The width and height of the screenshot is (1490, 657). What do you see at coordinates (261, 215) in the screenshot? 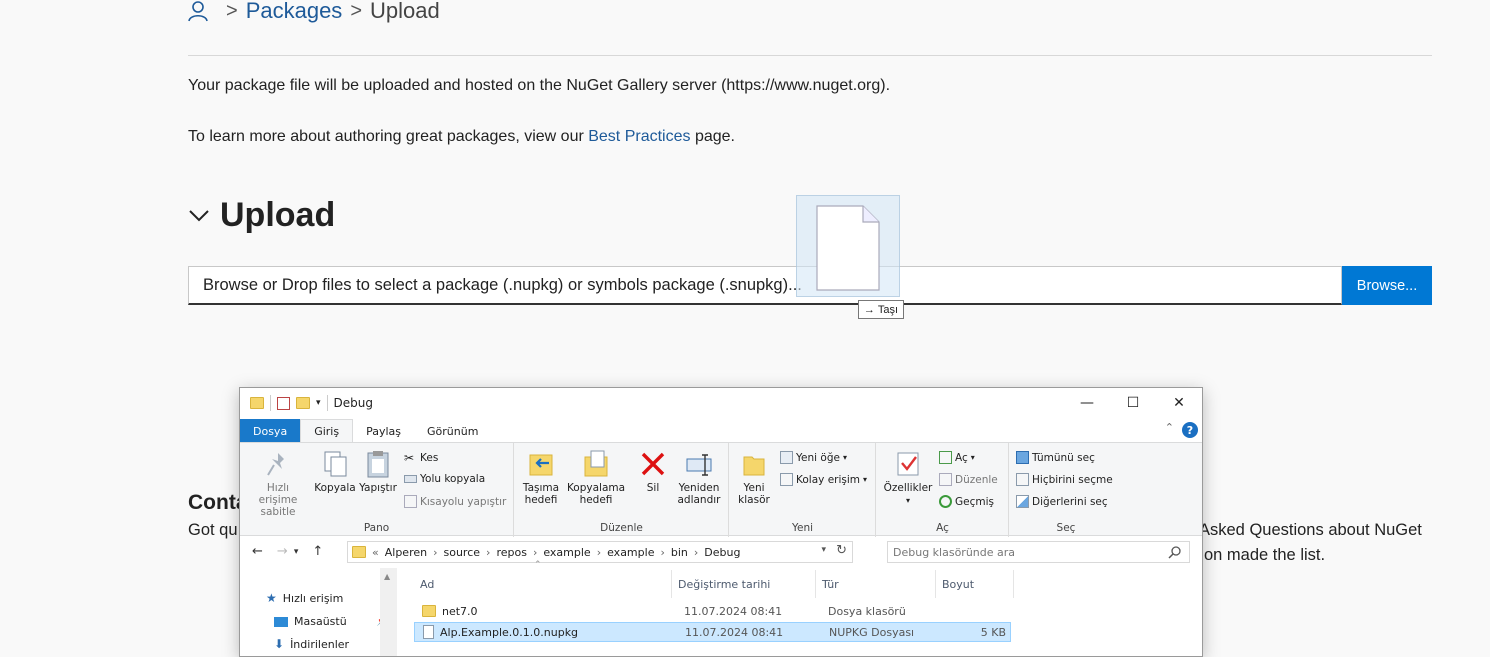
I see `upload-section-toggle: Upload` at bounding box center [261, 215].